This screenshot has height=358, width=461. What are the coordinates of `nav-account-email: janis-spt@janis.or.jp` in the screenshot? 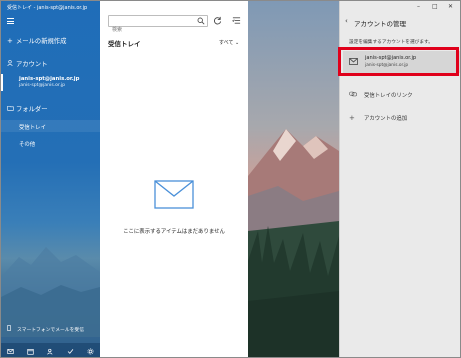 It's located at (42, 85).